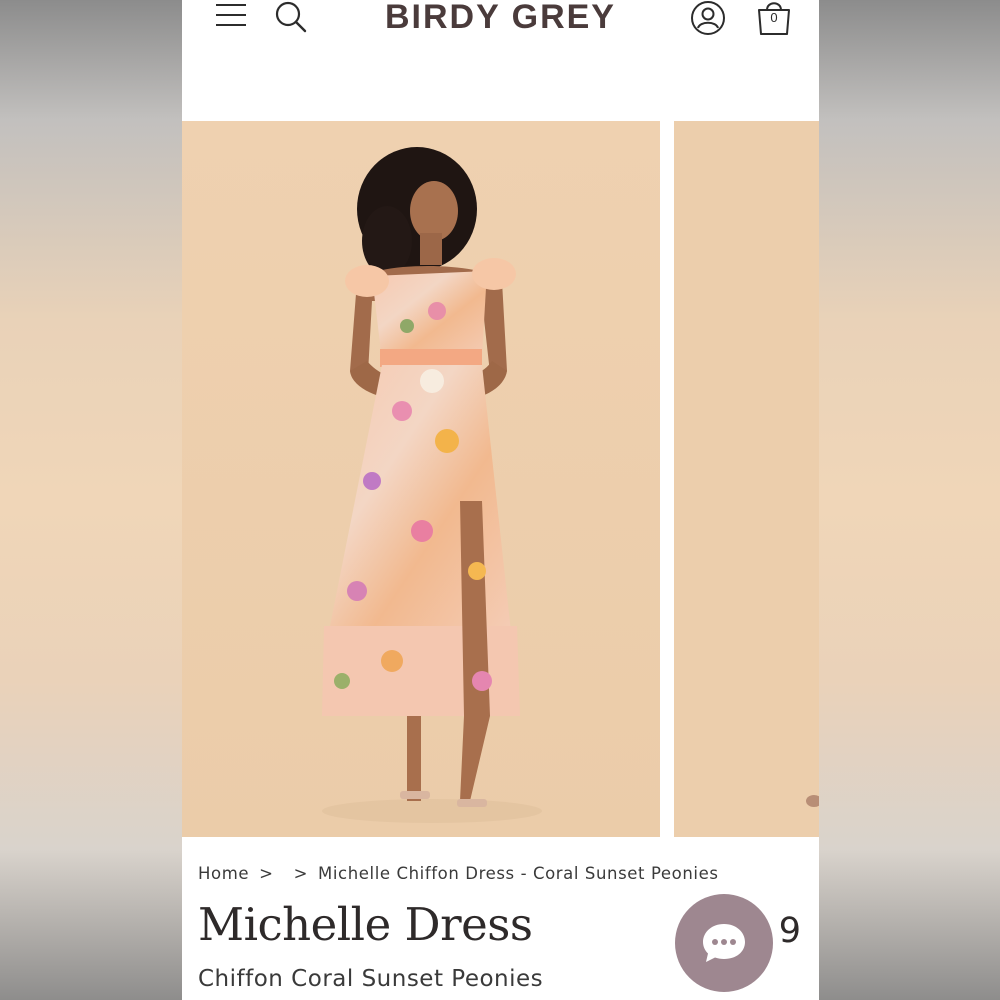 The width and height of the screenshot is (1000, 1000). What do you see at coordinates (371, 979) in the screenshot?
I see `product-subtitle: Chiffon Coral Sunset Peonies` at bounding box center [371, 979].